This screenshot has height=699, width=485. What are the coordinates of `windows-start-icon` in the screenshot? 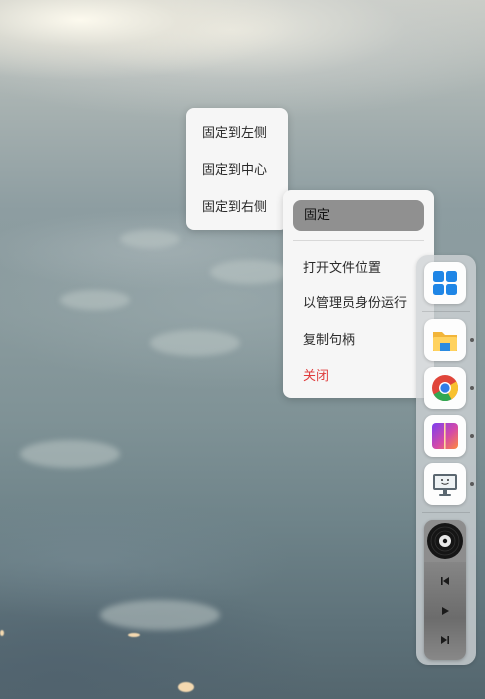 It's located at (445, 283).